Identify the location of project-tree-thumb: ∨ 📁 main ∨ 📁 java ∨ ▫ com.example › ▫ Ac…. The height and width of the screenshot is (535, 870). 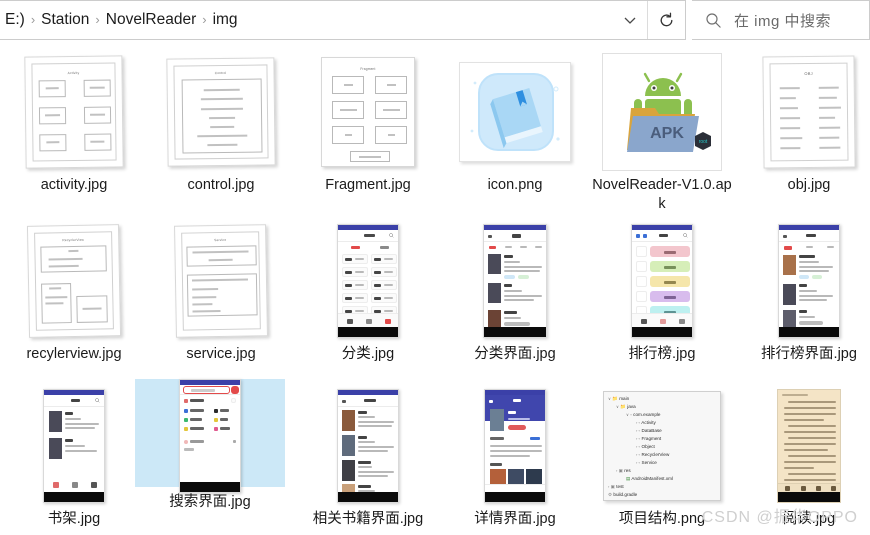
(662, 446).